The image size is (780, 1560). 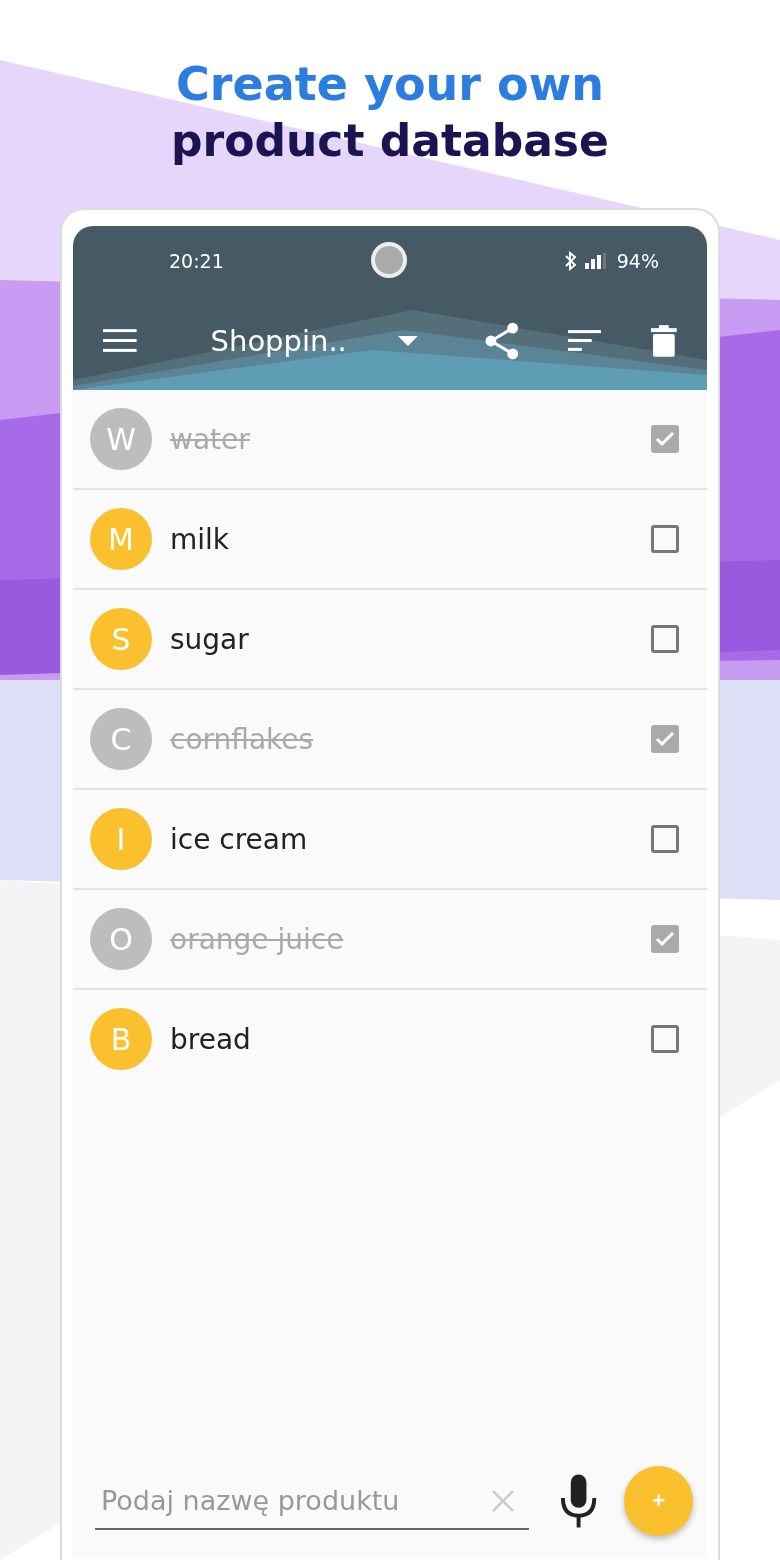 I want to click on product-name: orange juice, so click(x=257, y=939).